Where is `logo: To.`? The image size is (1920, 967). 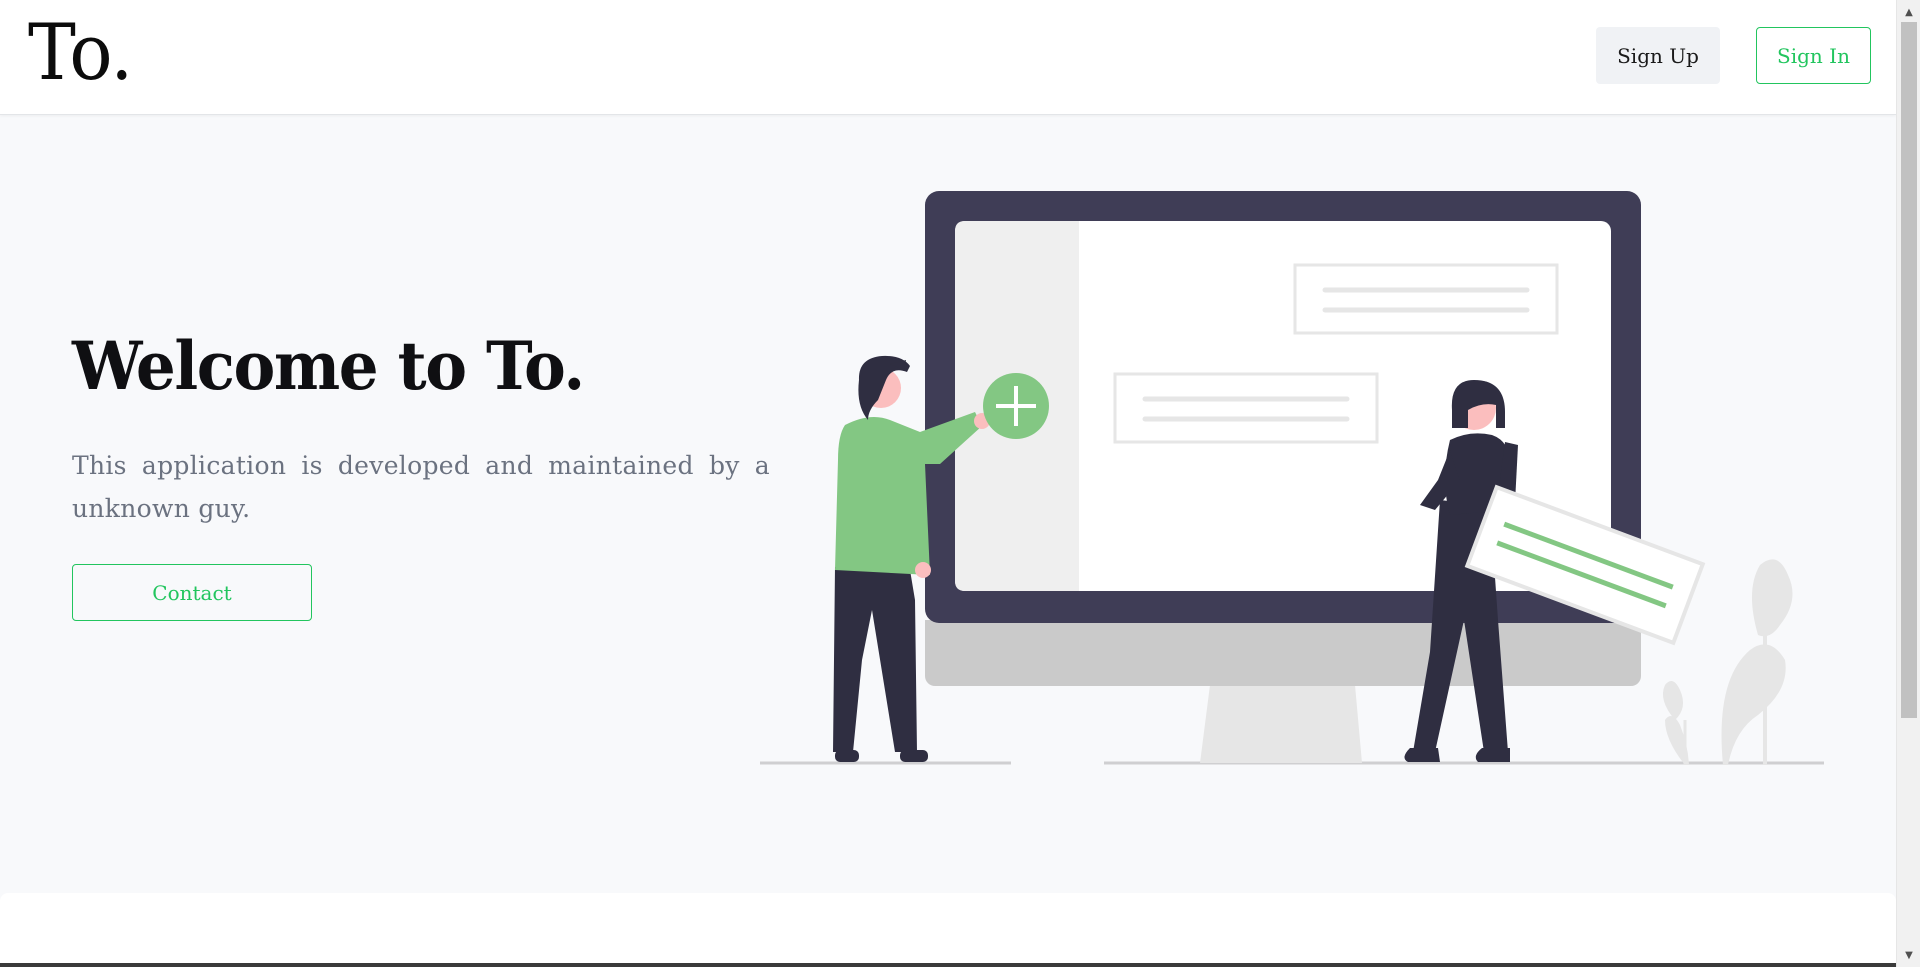
logo: To. is located at coordinates (80, 53).